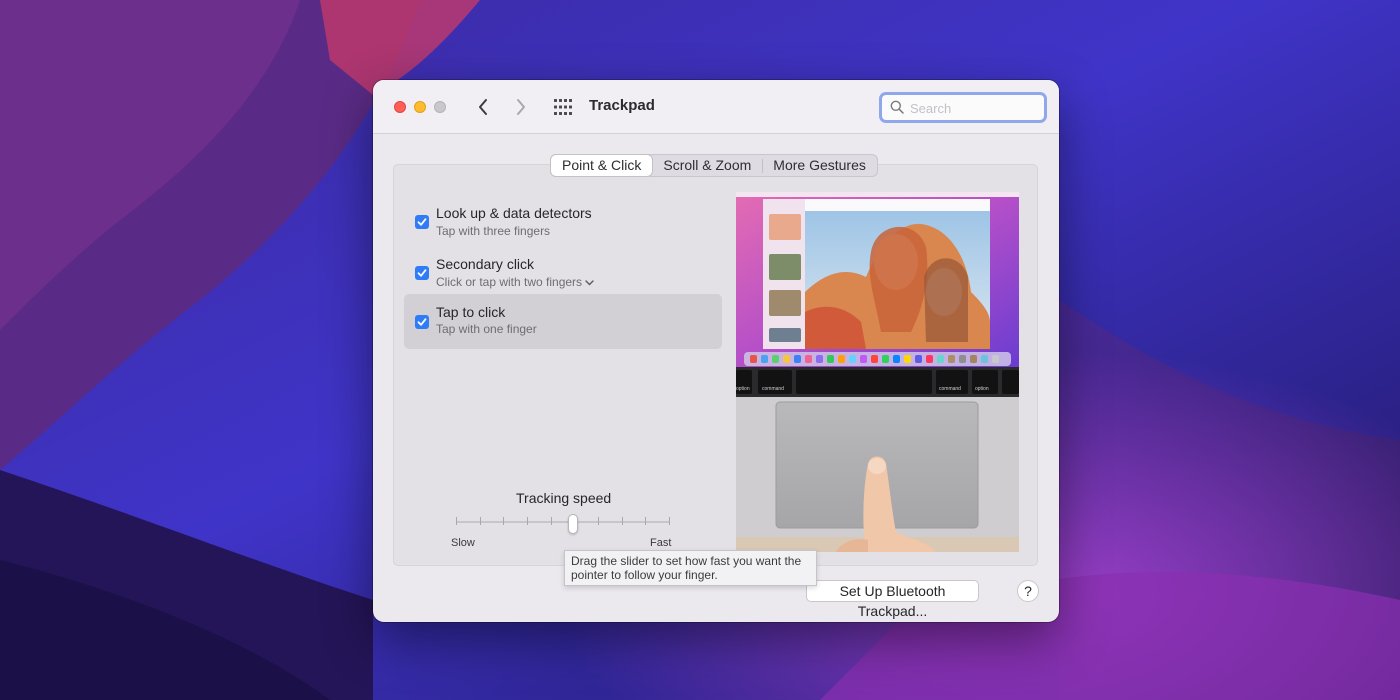  I want to click on chevron-left-icon, so click(483, 107).